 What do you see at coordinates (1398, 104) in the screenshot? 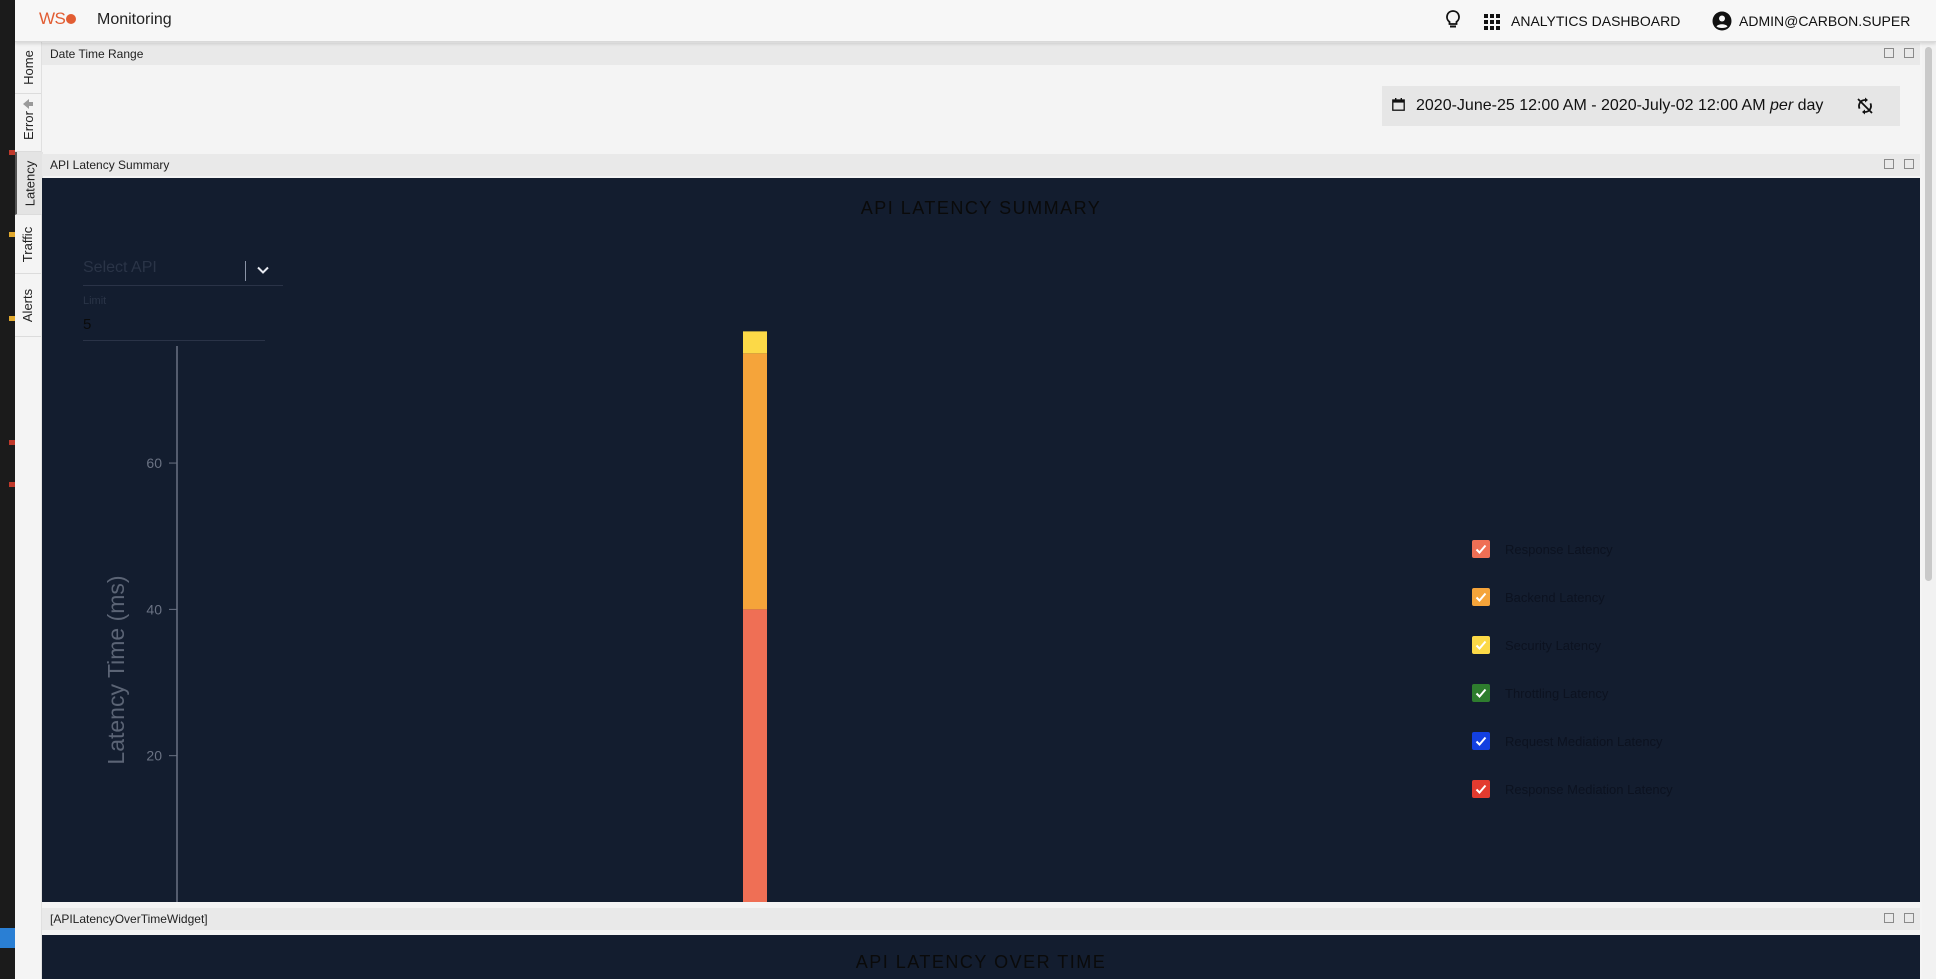
I see `calendar-icon` at bounding box center [1398, 104].